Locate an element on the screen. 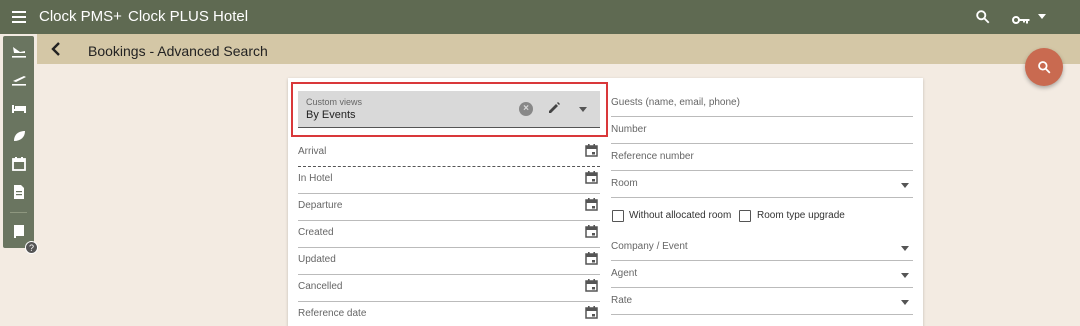  reference-date-label: Reference date is located at coordinates (332, 313).